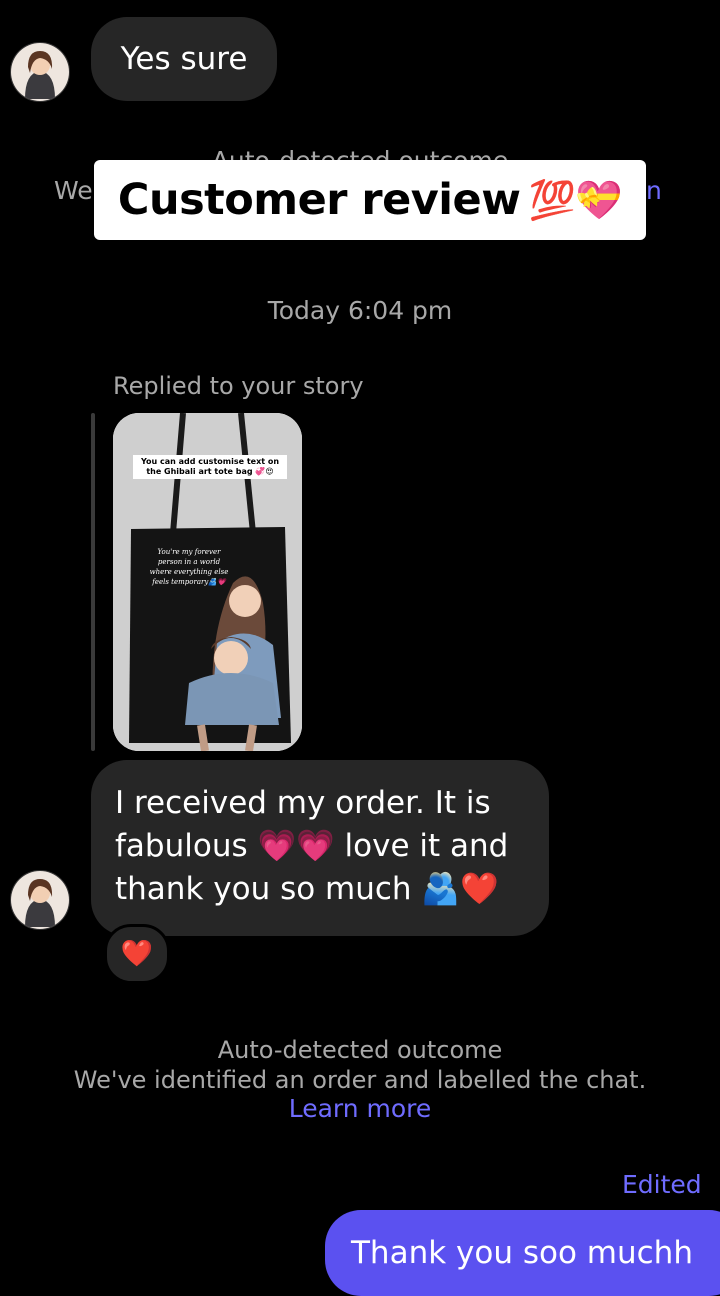  What do you see at coordinates (654, 190) in the screenshot?
I see `partial-outcome-link: n` at bounding box center [654, 190].